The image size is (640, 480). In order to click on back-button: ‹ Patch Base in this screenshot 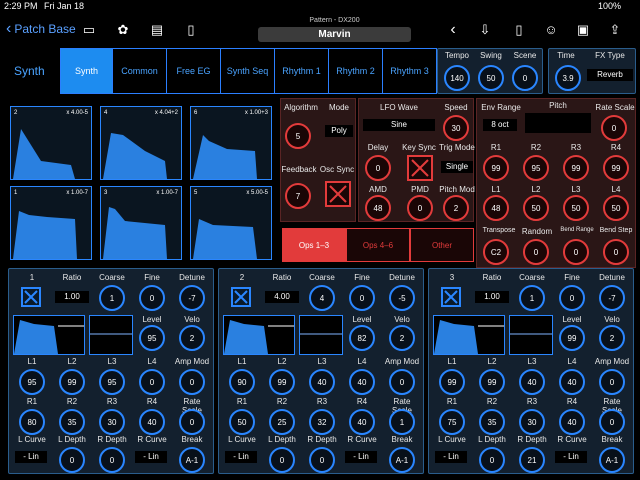, I will do `click(41, 29)`.